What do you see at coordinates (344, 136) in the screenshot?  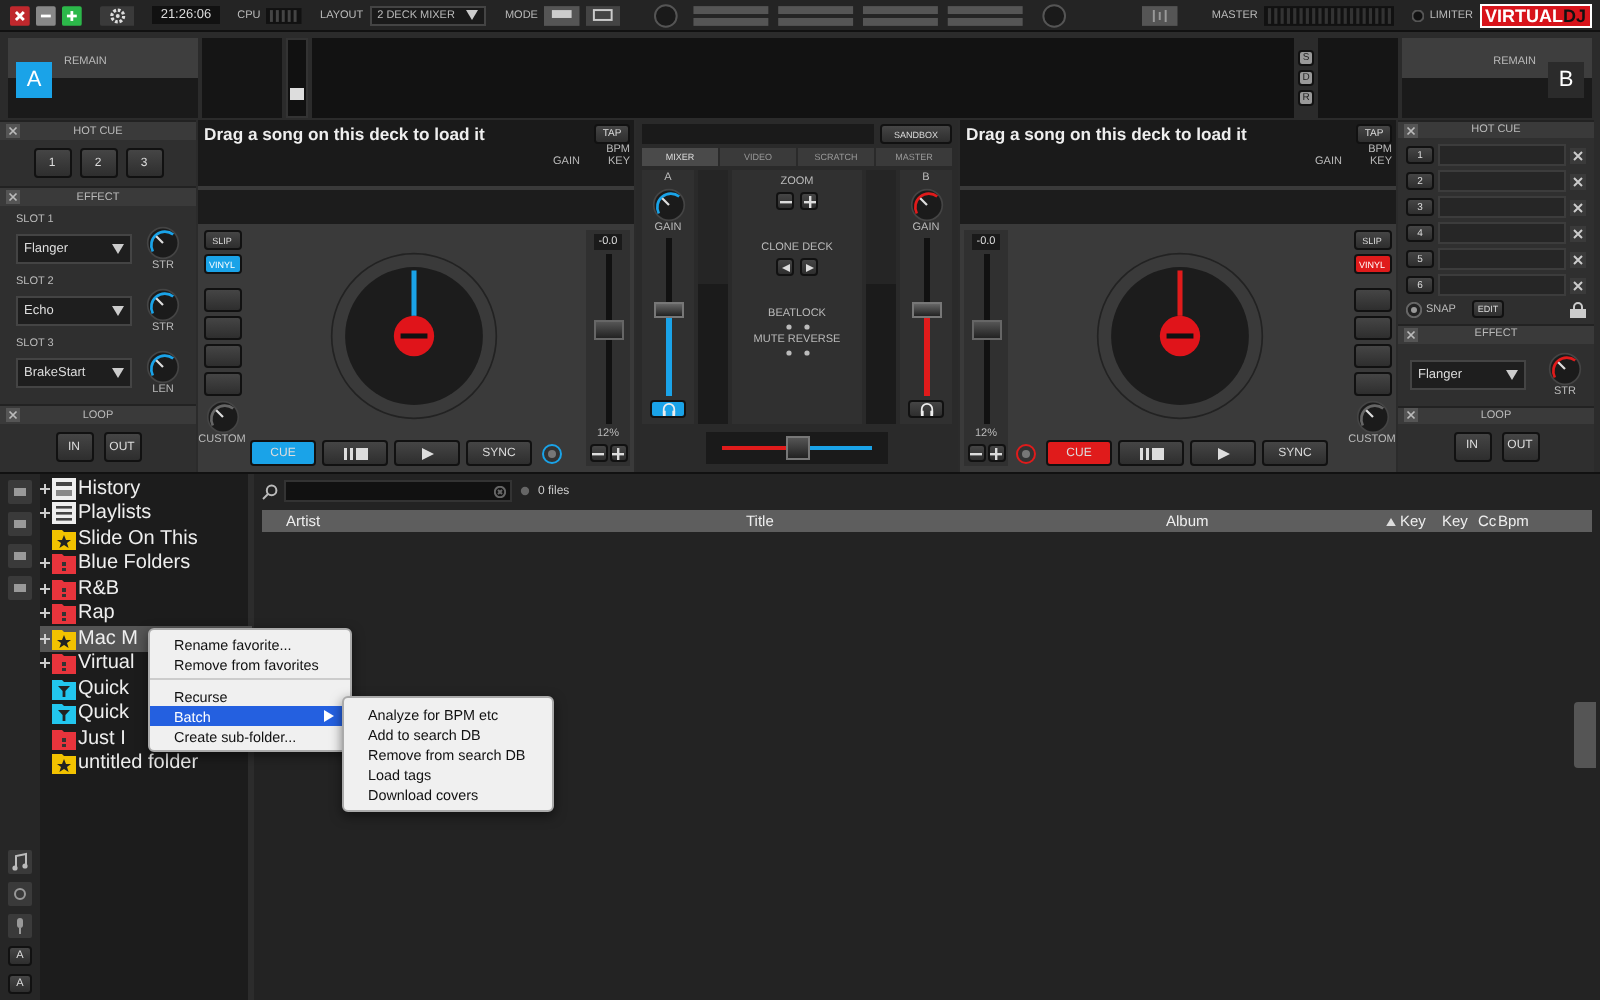 I see `load-message: Drag a song on this deck to load it` at bounding box center [344, 136].